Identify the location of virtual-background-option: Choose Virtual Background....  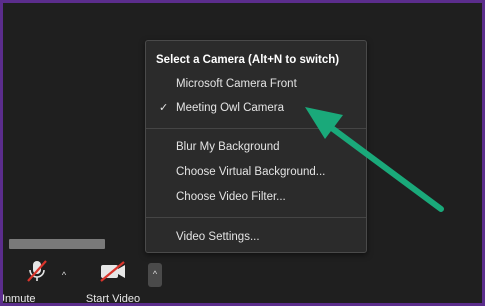
(250, 172).